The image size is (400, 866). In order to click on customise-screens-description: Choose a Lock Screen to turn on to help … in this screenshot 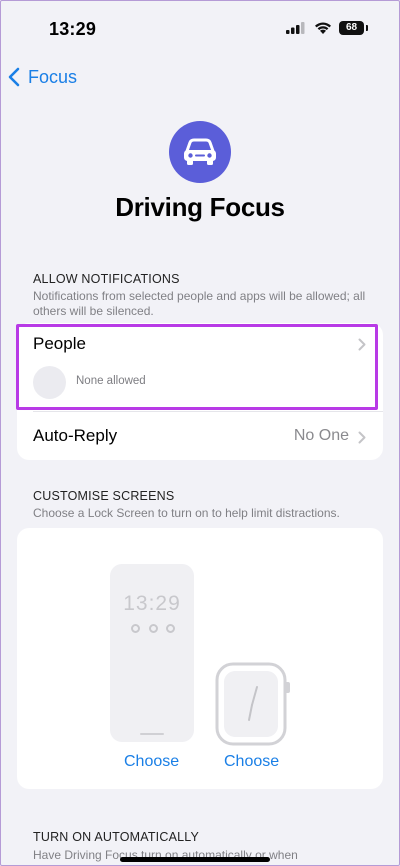, I will do `click(186, 513)`.